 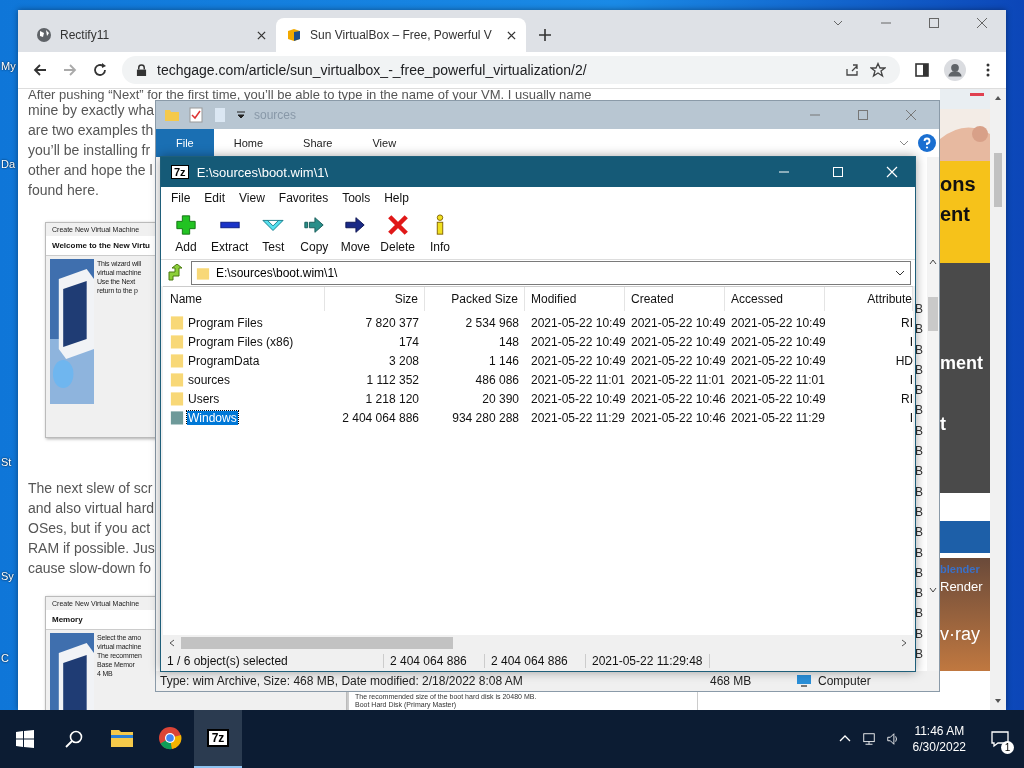 I want to click on toolbar-button: Info, so click(x=440, y=234).